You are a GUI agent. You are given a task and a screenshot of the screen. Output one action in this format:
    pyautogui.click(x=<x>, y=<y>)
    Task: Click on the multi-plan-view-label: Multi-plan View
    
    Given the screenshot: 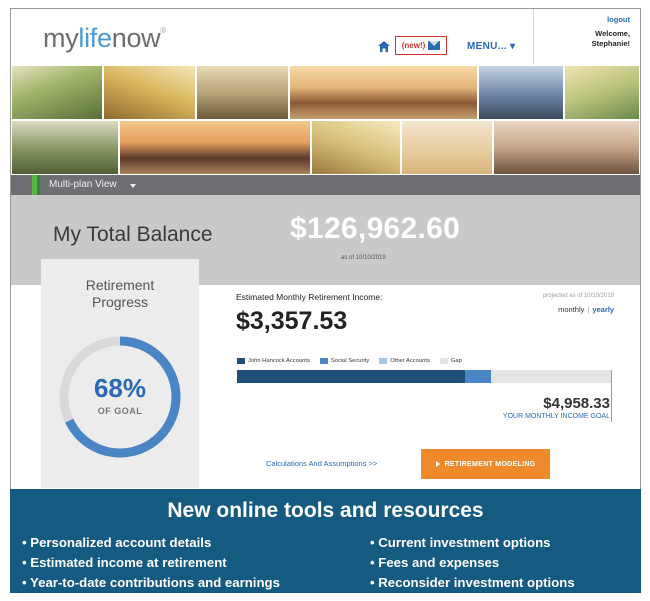 What is the action you would take?
    pyautogui.click(x=83, y=184)
    